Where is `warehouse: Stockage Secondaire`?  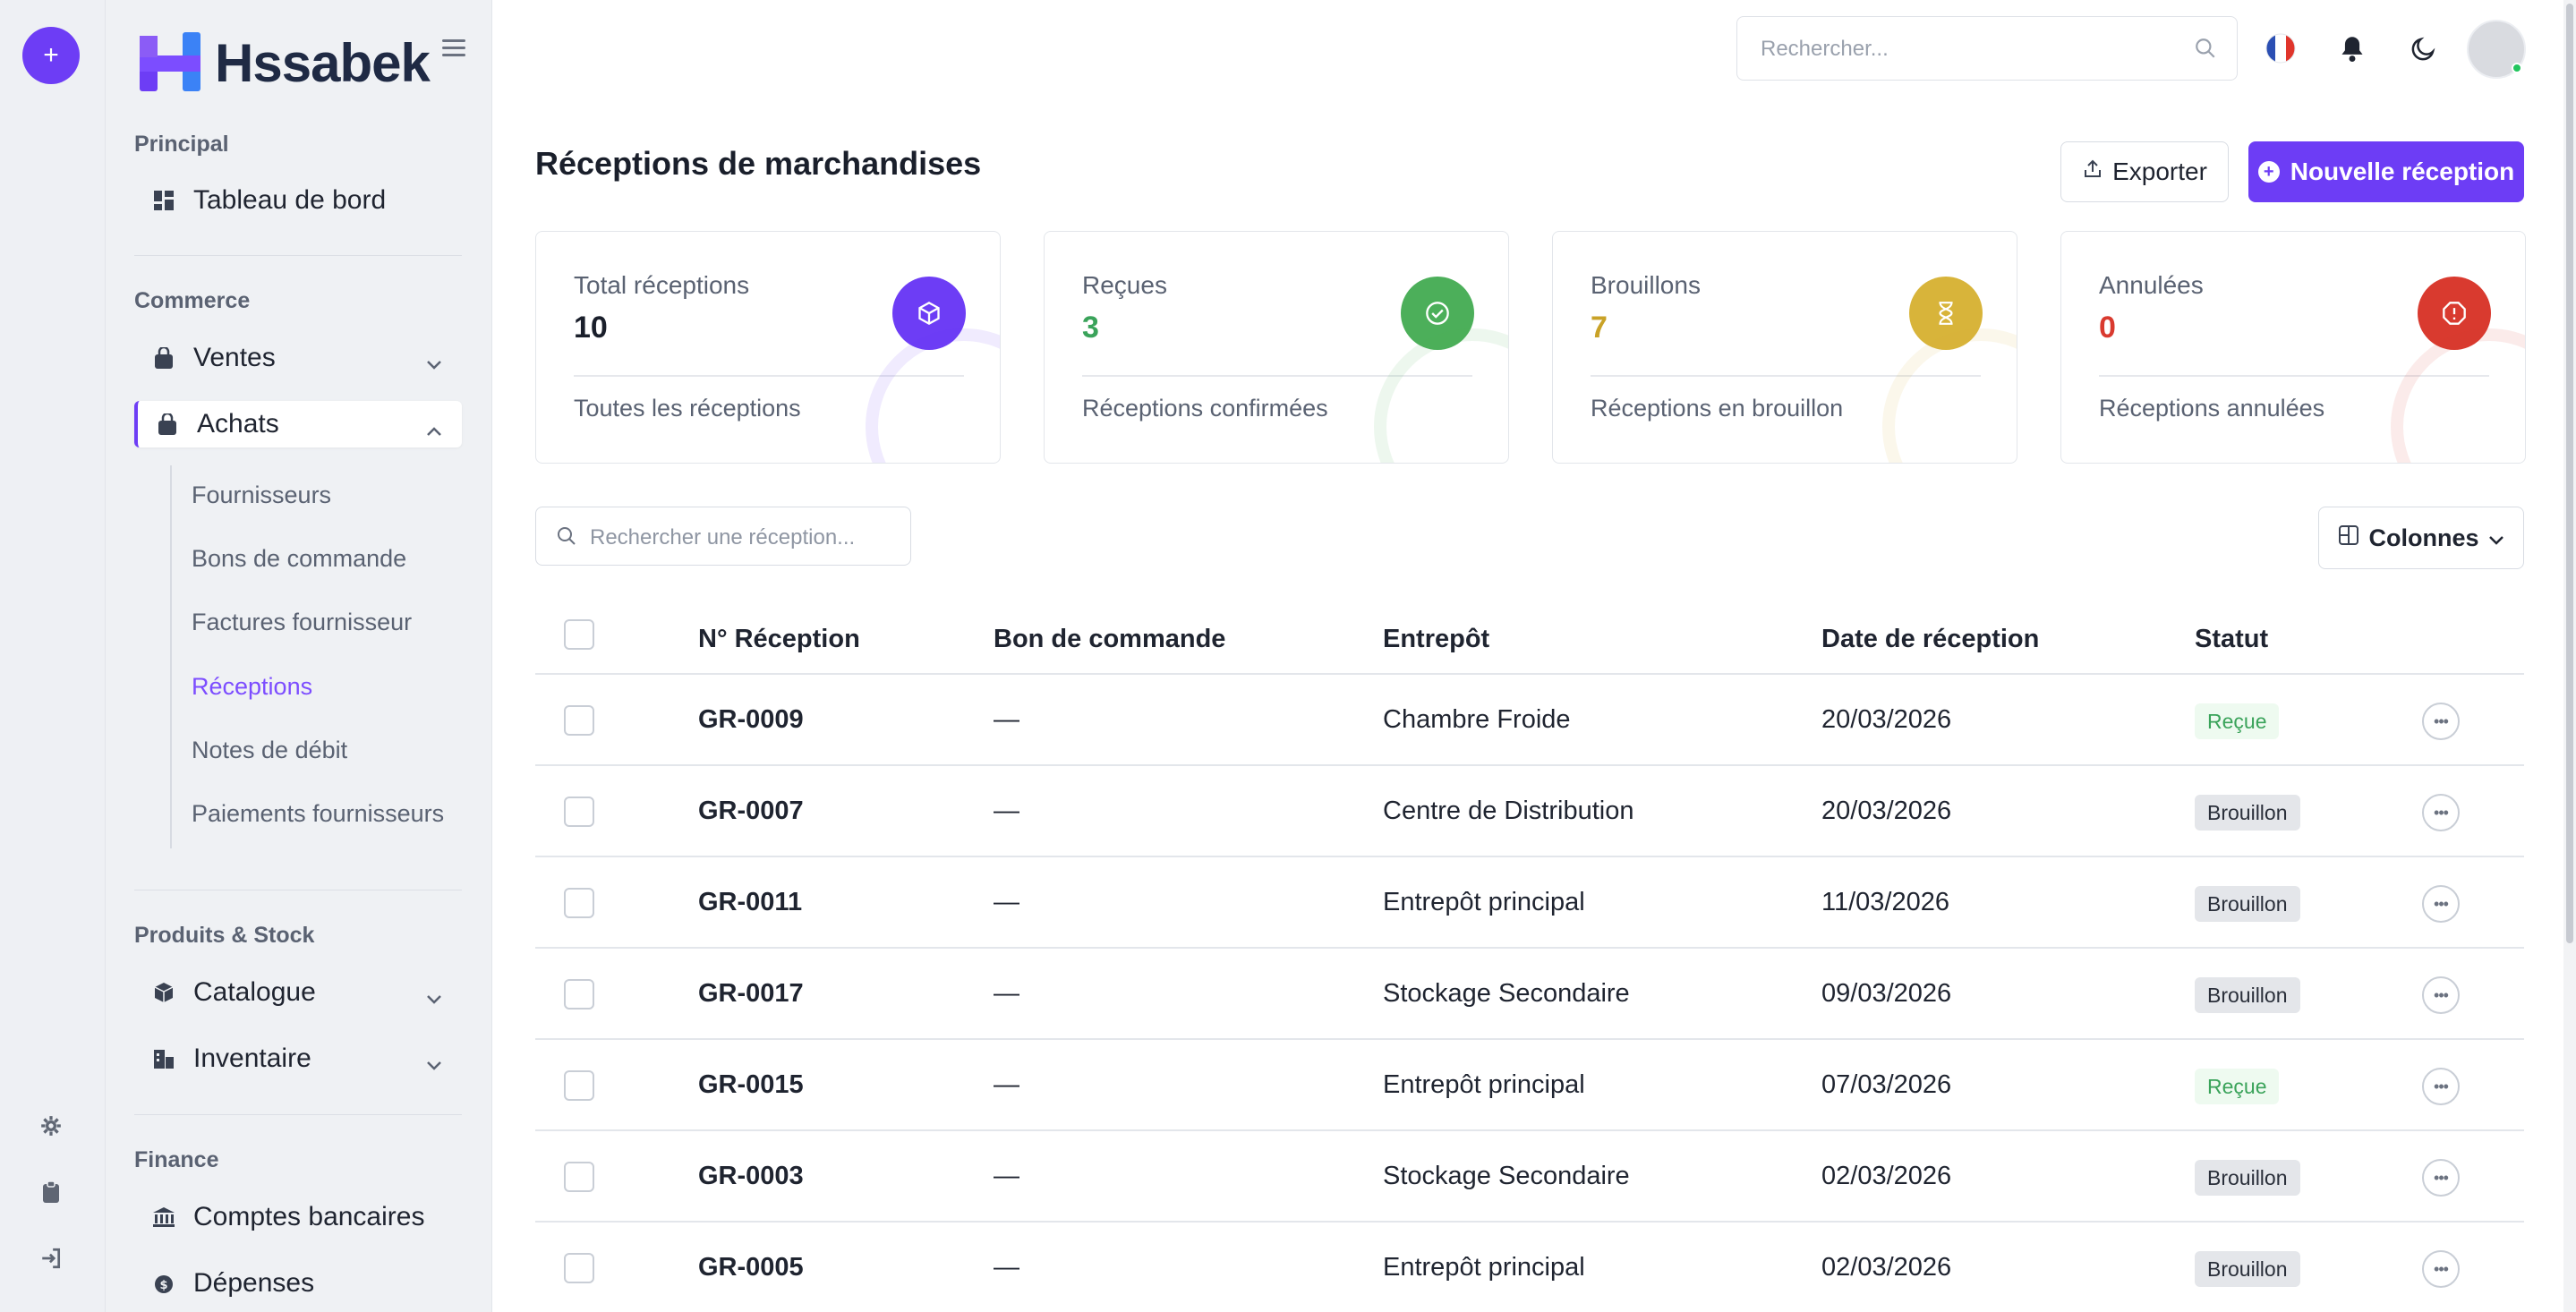
warehouse: Stockage Secondaire is located at coordinates (1506, 993).